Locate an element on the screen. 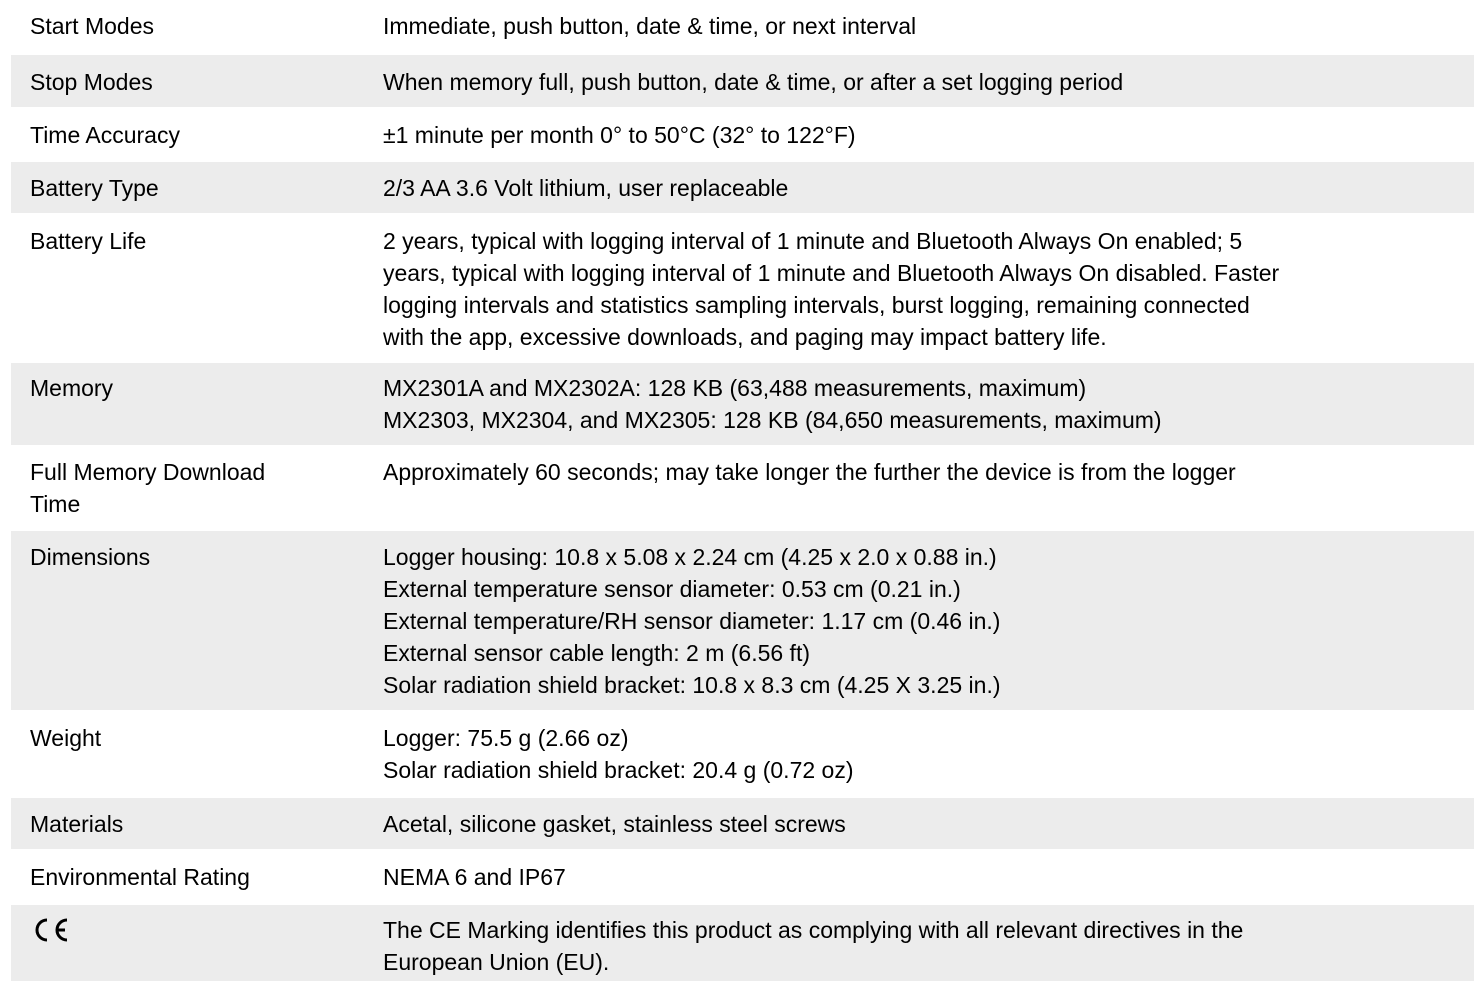  row-label: Battery Type is located at coordinates (94, 188).